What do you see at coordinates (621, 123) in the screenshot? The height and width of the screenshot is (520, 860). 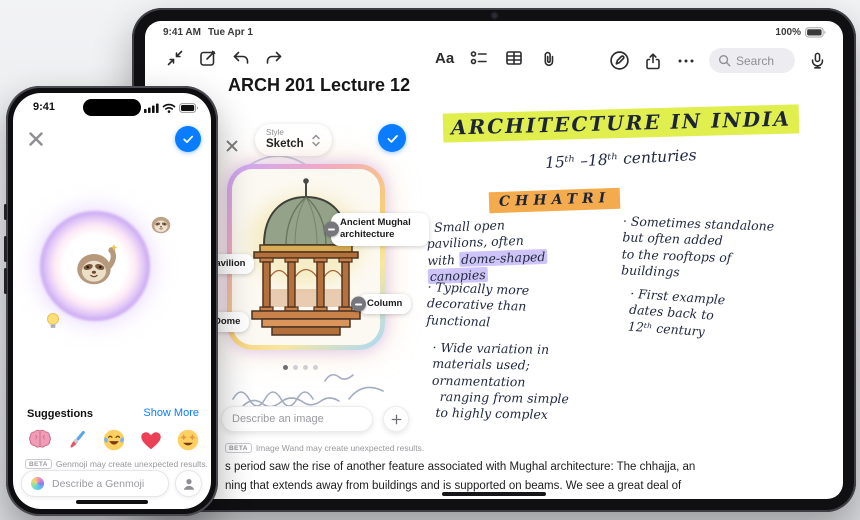 I see `handwritten-heading: ARCHITECTURE IN INDIA` at bounding box center [621, 123].